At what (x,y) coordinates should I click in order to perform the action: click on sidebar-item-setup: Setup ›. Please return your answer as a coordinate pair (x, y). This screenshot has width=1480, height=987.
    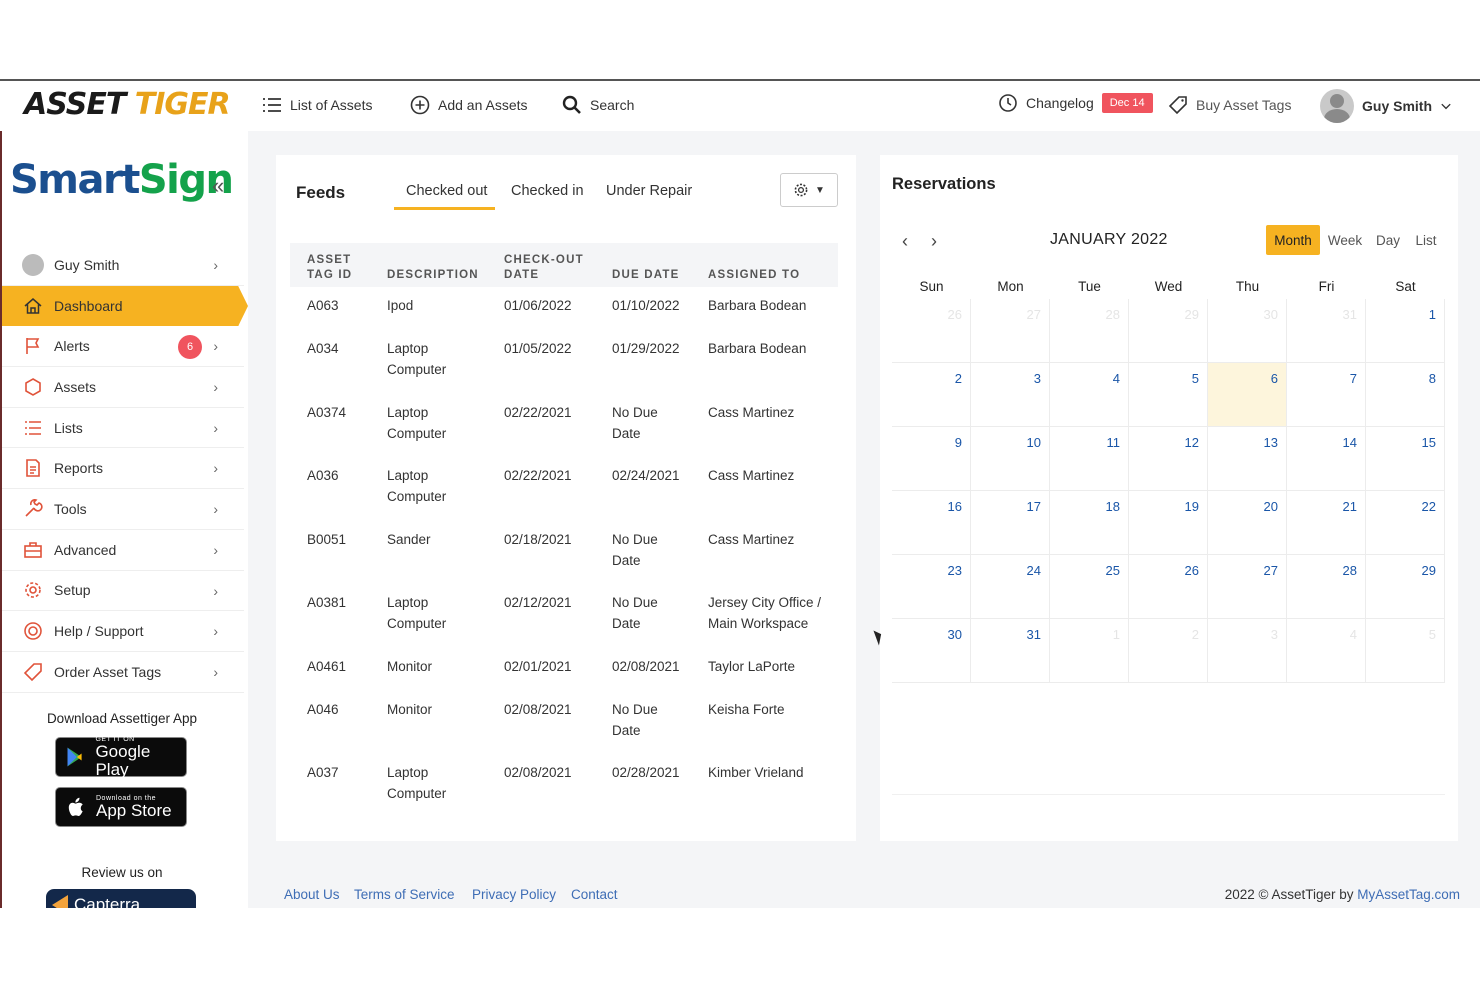
    Looking at the image, I should click on (122, 591).